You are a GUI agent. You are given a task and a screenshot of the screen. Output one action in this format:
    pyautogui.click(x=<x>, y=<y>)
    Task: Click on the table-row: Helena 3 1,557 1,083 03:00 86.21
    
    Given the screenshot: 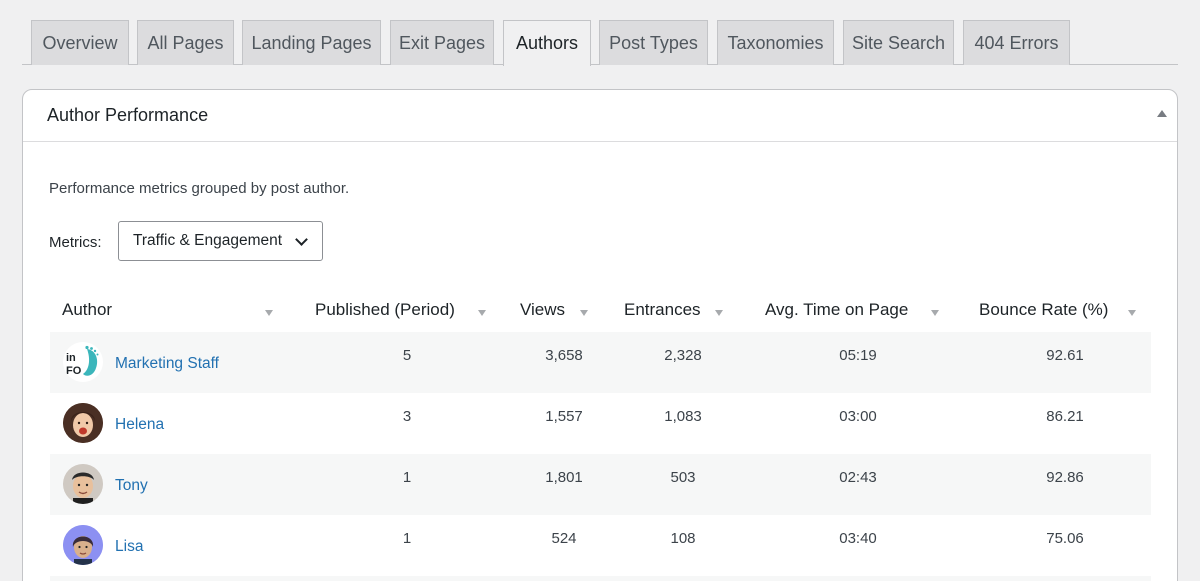 What is the action you would take?
    pyautogui.click(x=600, y=423)
    